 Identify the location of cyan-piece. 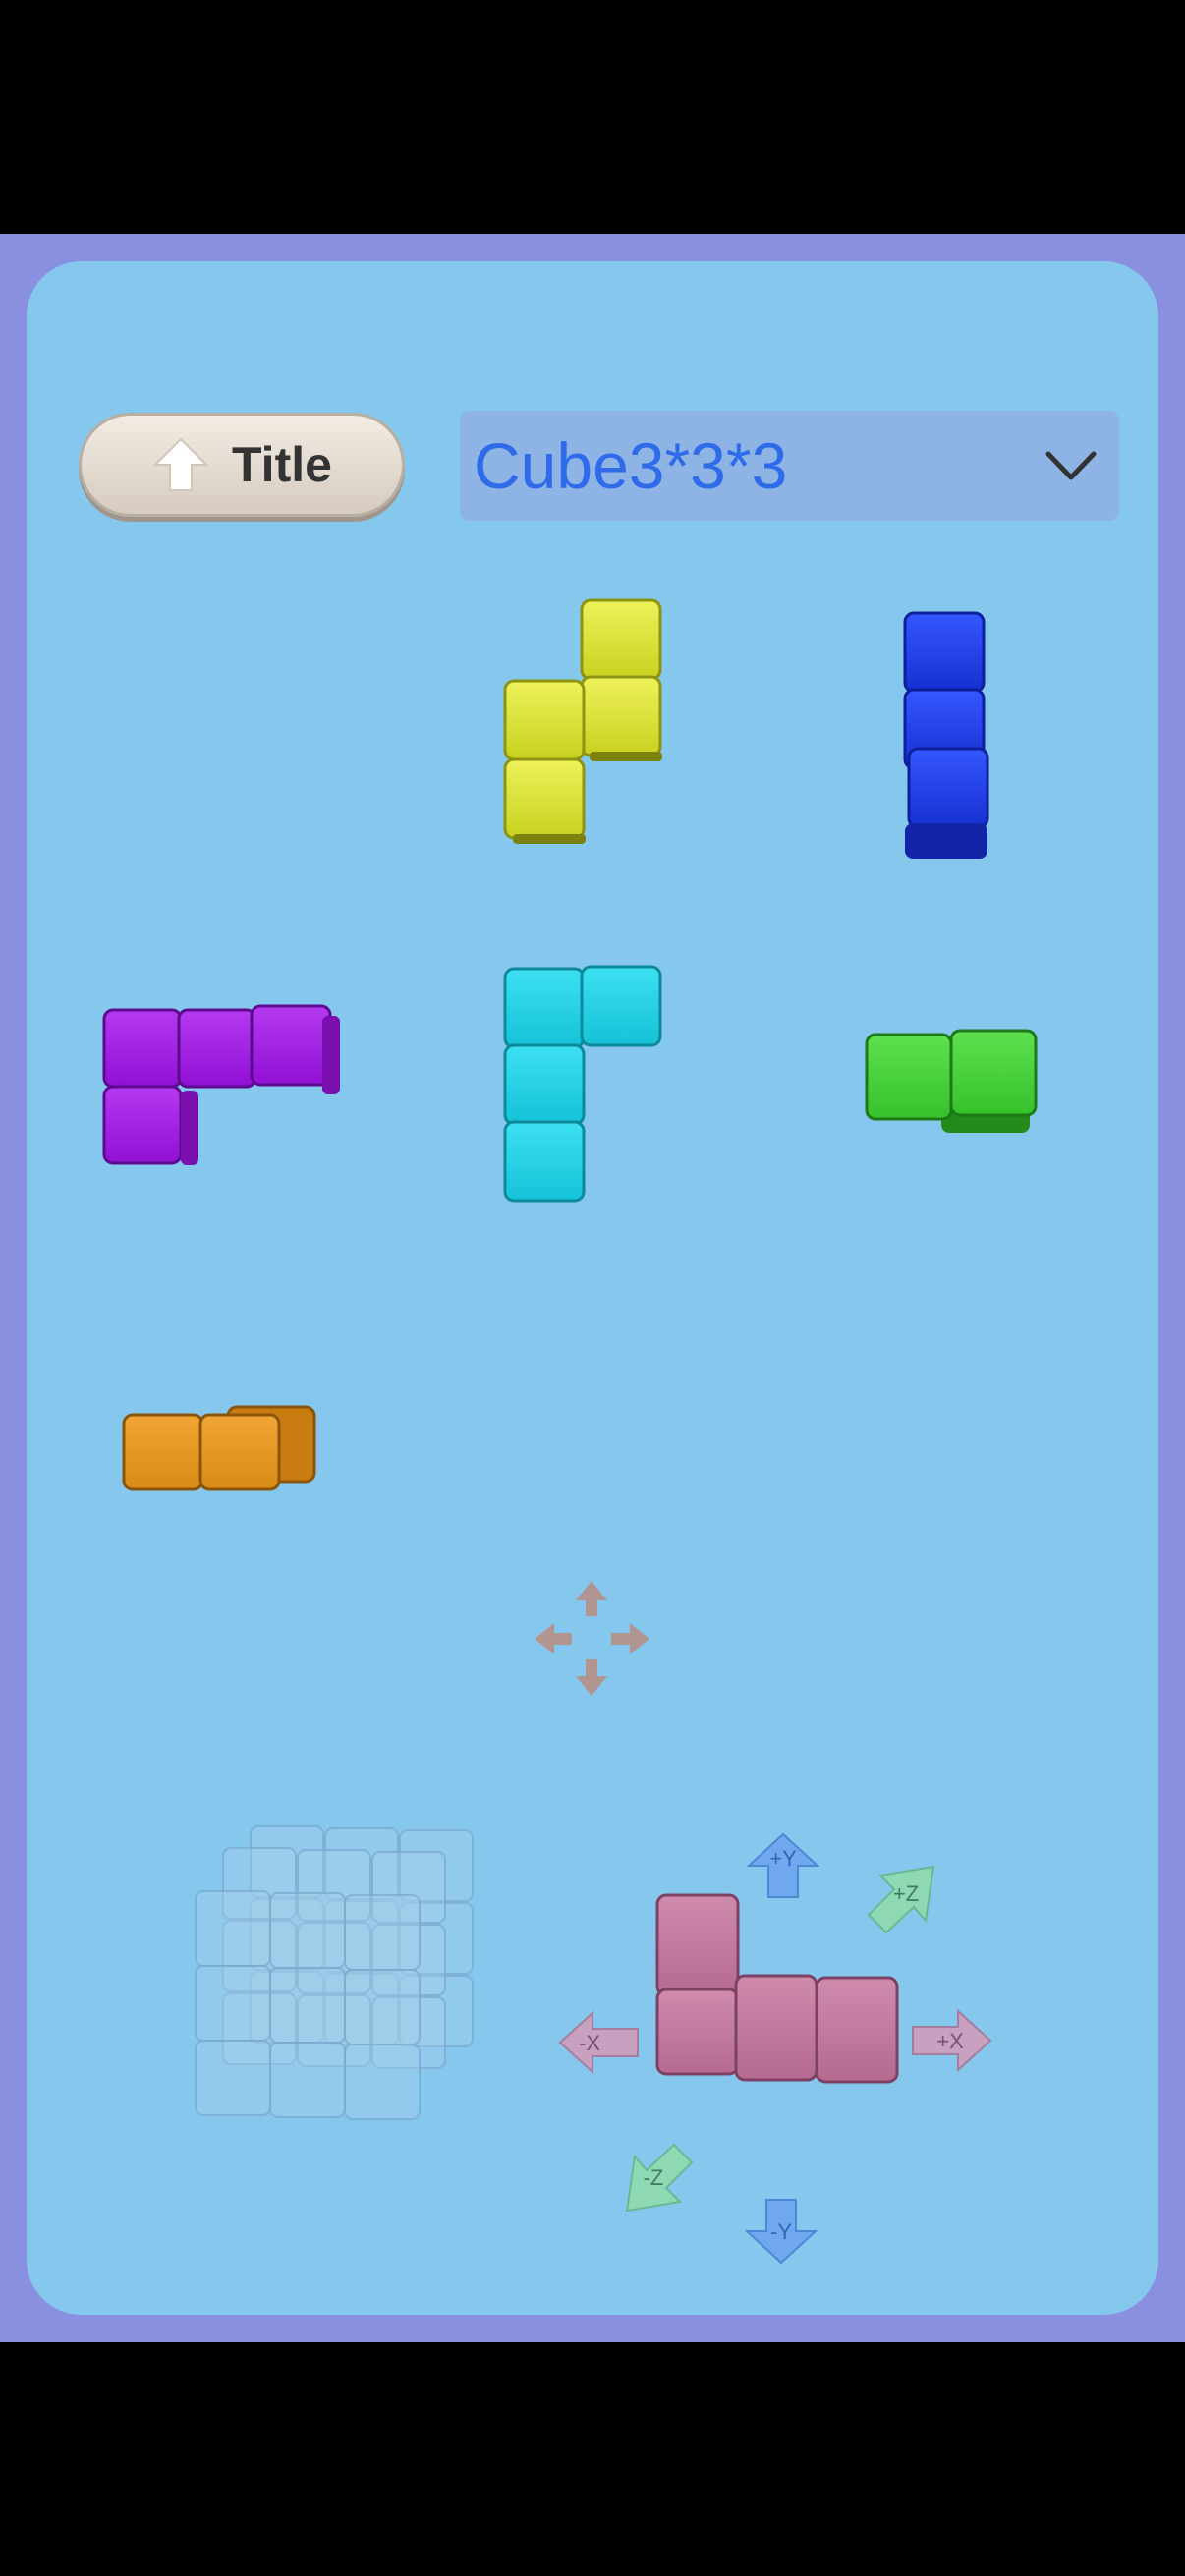
(585, 1085).